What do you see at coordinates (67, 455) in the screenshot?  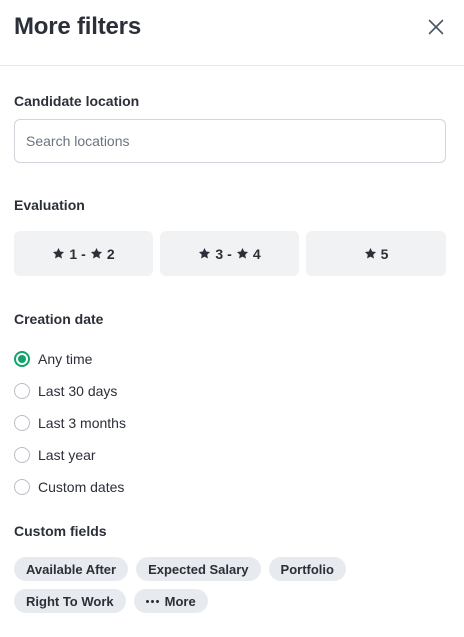 I see `radio-label: Last year` at bounding box center [67, 455].